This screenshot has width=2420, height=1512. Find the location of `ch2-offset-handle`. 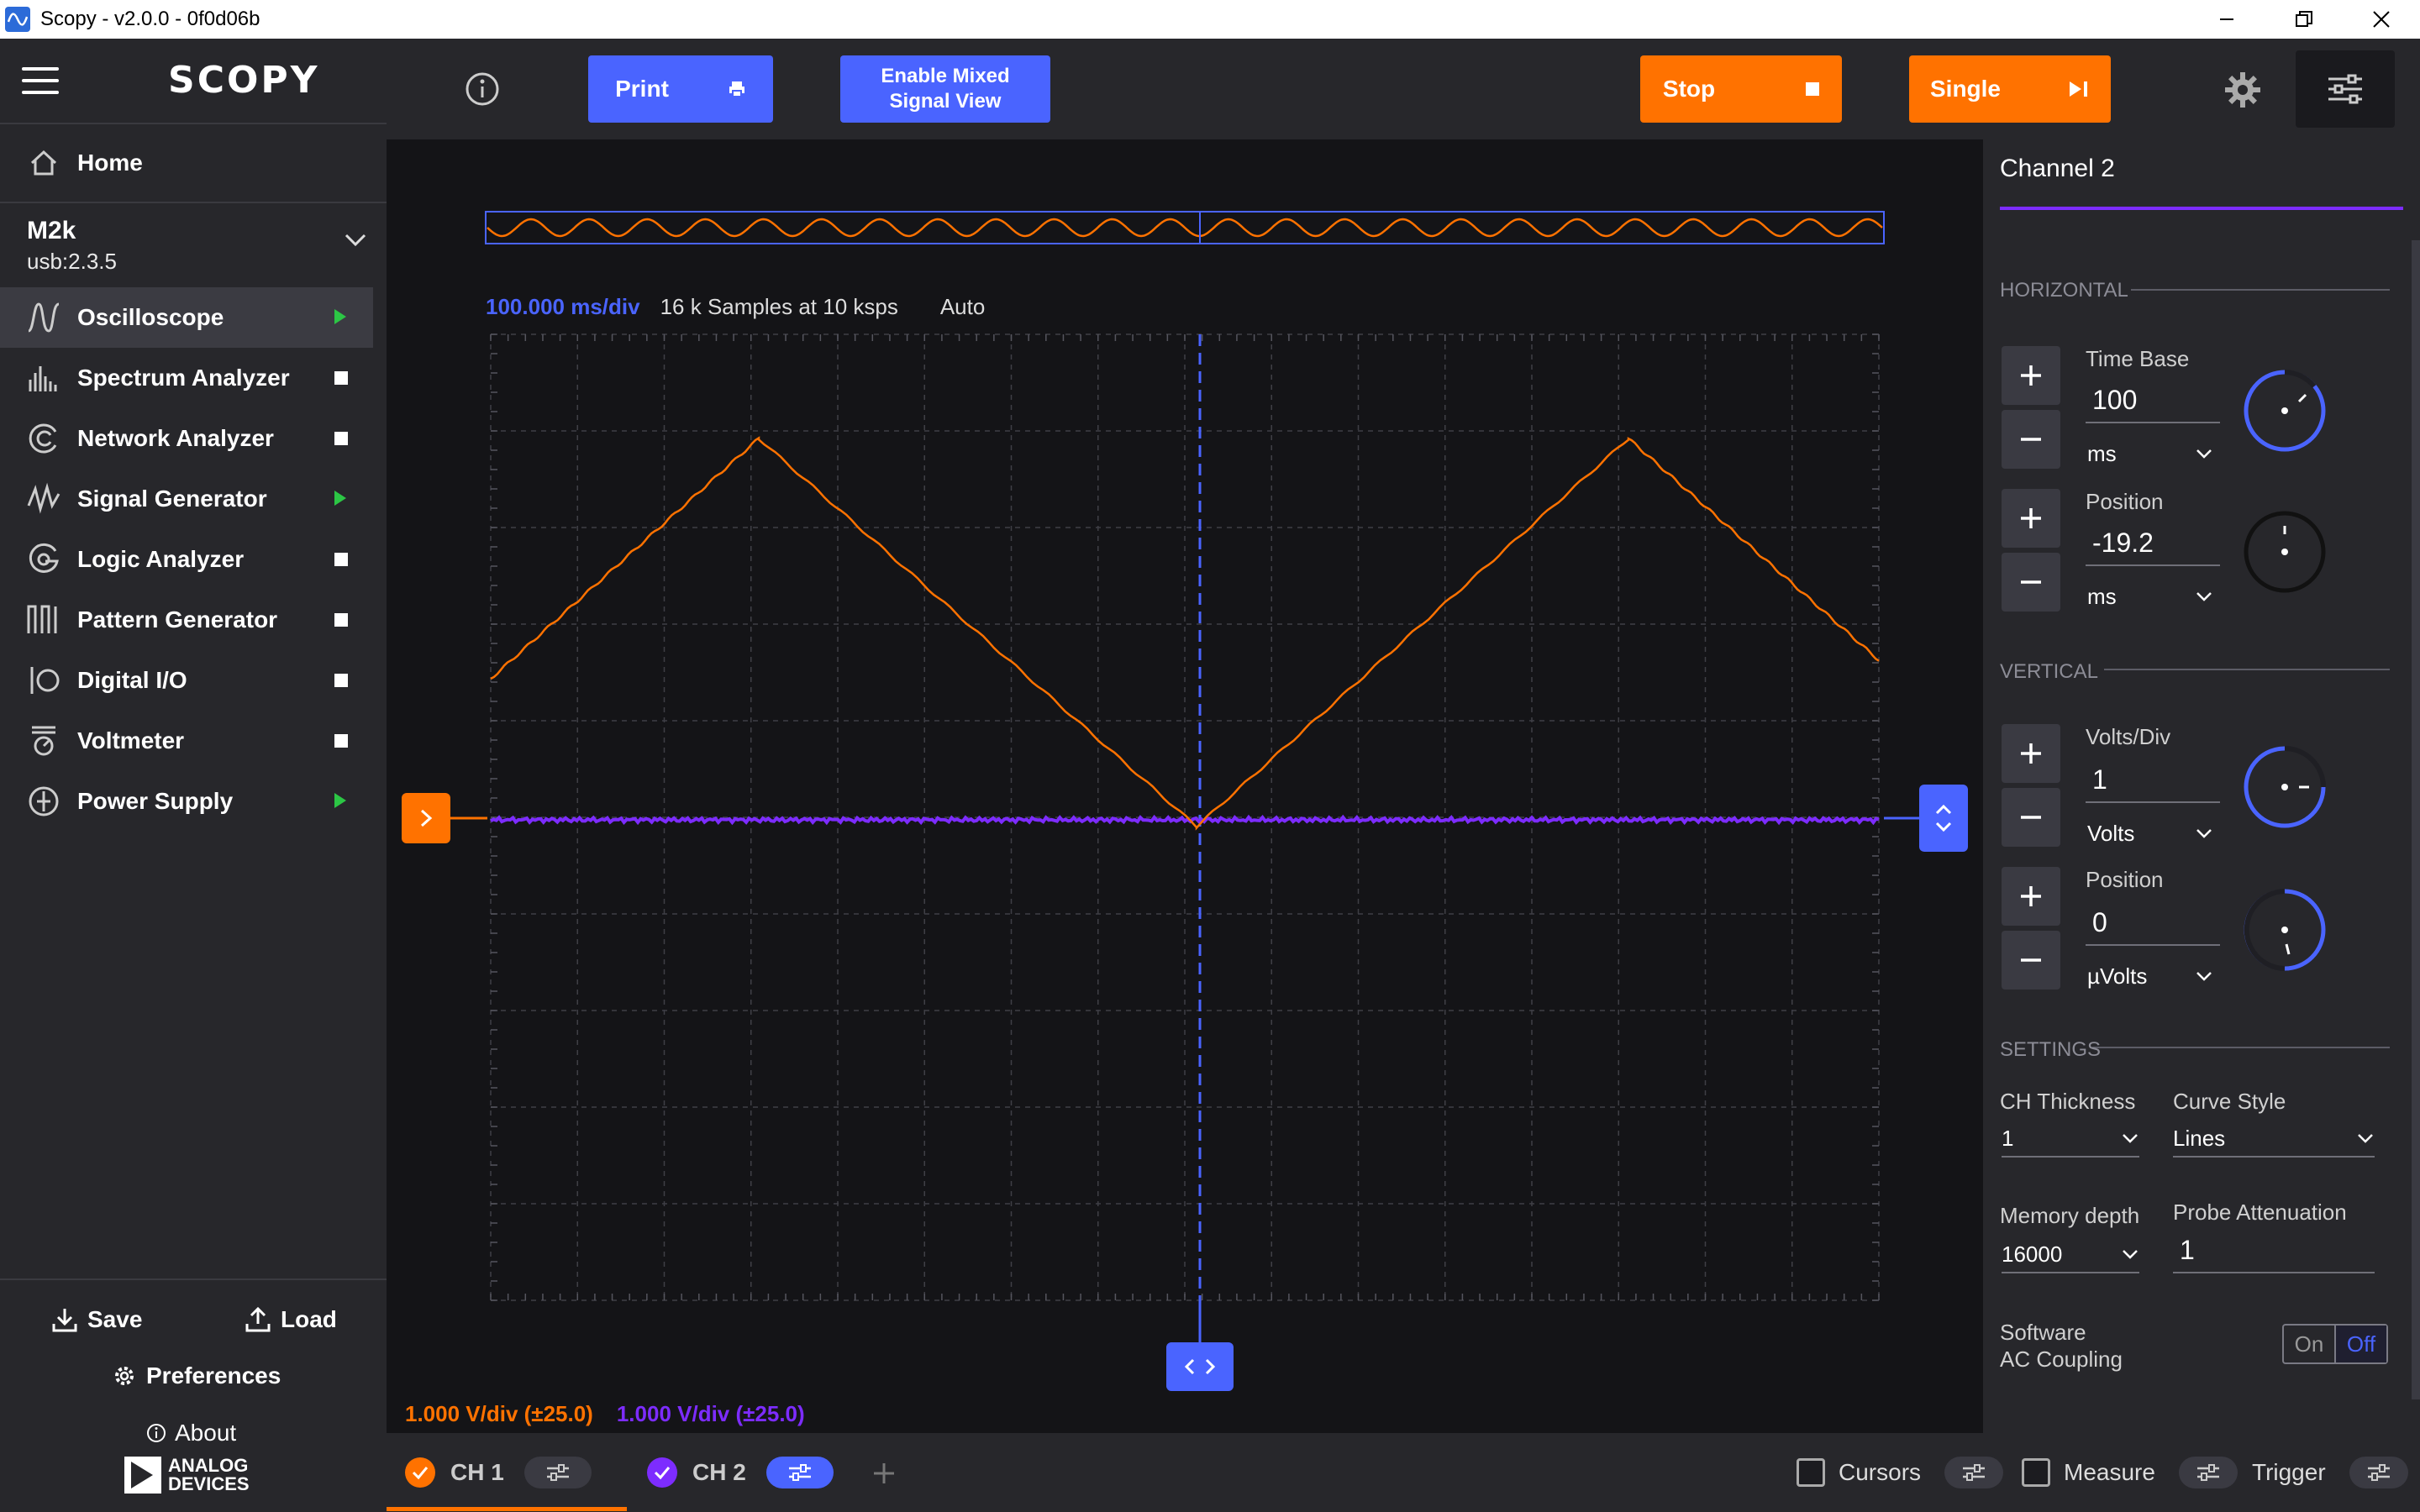

ch2-offset-handle is located at coordinates (1943, 818).